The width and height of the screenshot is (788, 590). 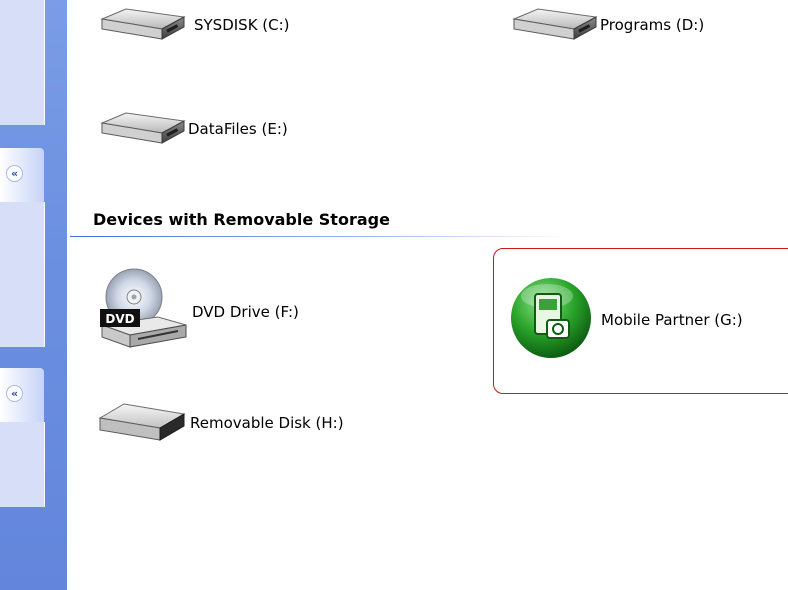 What do you see at coordinates (144, 312) in the screenshot?
I see `dvd-drive-icon: DVD` at bounding box center [144, 312].